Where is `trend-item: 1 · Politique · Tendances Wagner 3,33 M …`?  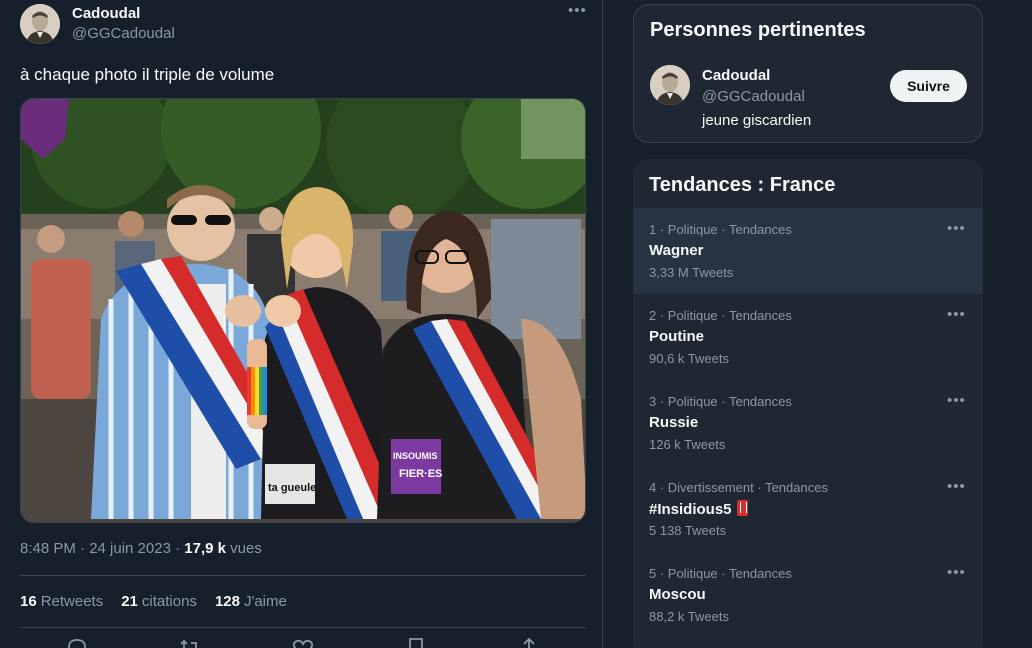
trend-item: 1 · Politique · Tendances Wagner 3,33 M … is located at coordinates (808, 251).